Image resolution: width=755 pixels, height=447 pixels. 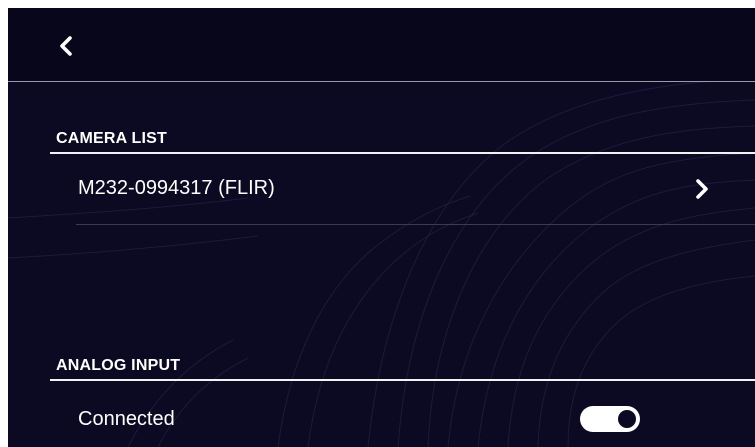 I want to click on chevron-right-icon, so click(x=702, y=189).